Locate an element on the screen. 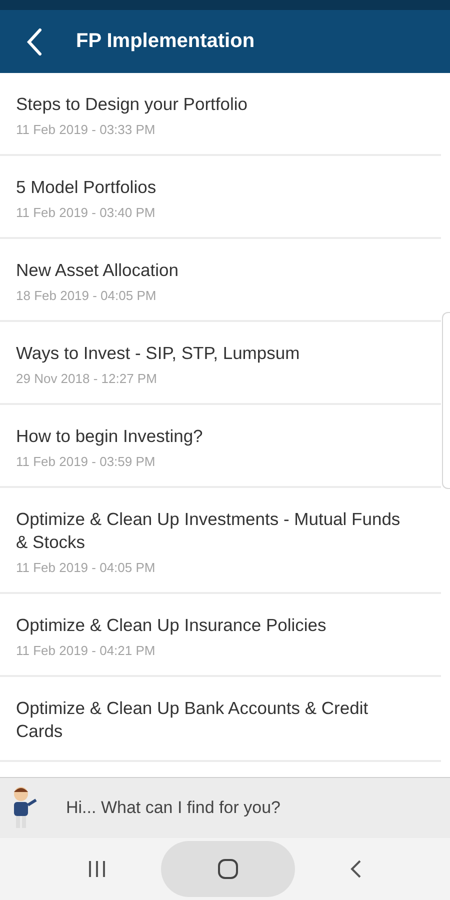 The height and width of the screenshot is (900, 450). list-item: Optimize & Clean Up Insurance Policies 11 Feb 2019 - 04:21 PM is located at coordinates (220, 635).